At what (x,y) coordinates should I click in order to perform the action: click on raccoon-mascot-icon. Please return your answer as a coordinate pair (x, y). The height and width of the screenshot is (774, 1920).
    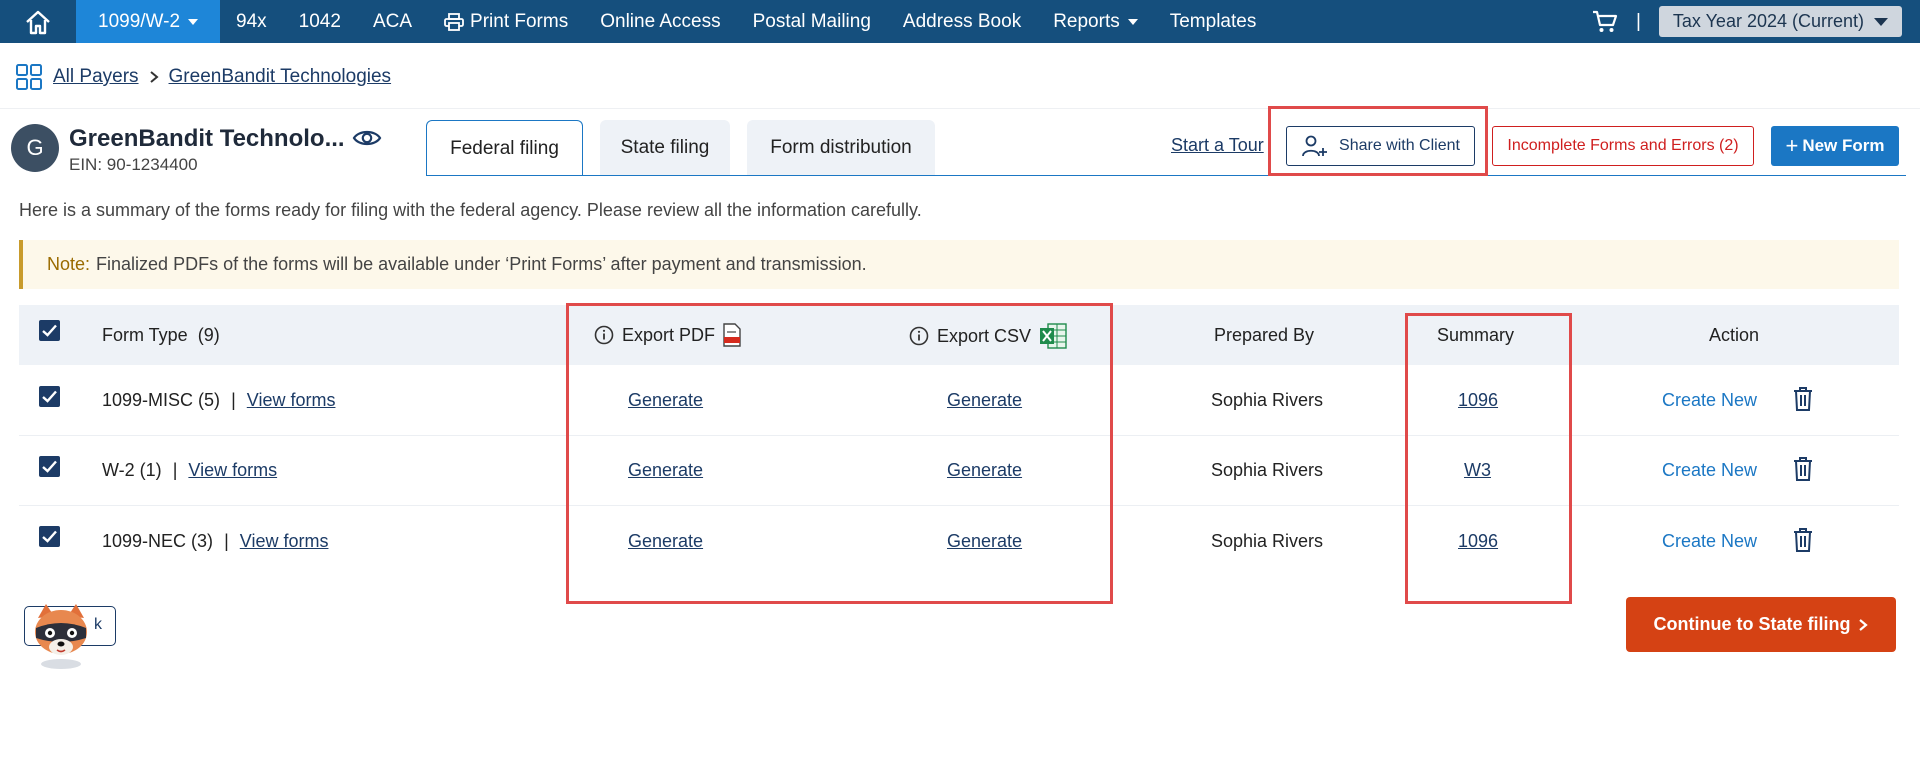
    Looking at the image, I should click on (61, 636).